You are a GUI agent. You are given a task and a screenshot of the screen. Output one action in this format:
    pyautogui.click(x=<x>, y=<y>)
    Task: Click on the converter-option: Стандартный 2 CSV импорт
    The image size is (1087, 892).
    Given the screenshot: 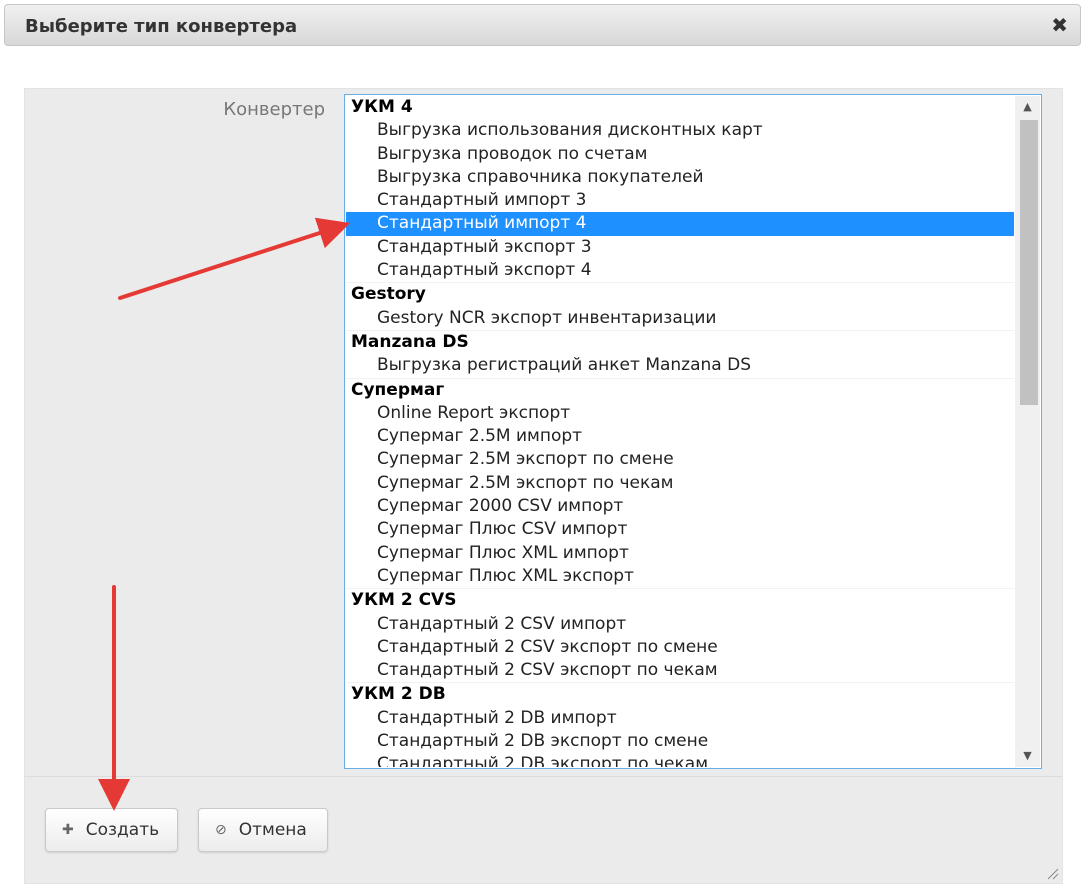 What is the action you would take?
    pyautogui.click(x=680, y=624)
    